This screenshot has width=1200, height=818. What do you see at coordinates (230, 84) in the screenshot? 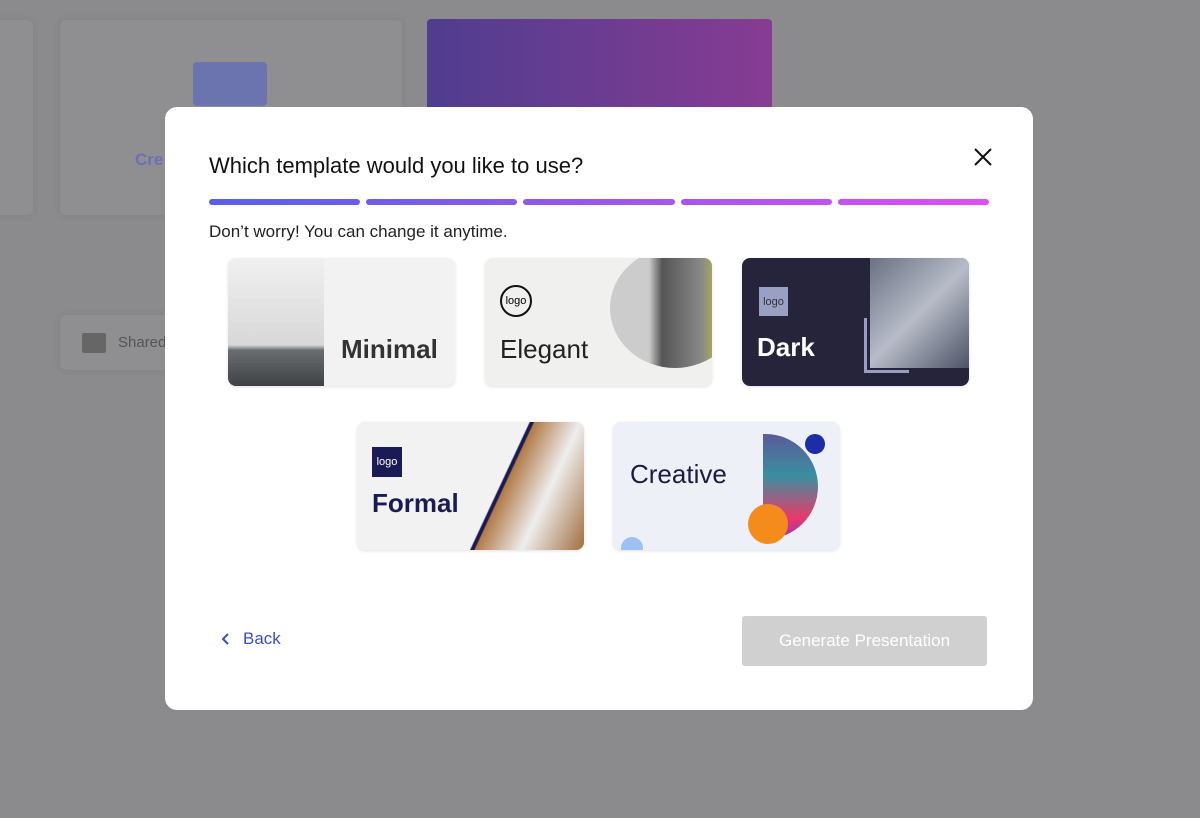
I see `chart-icon` at bounding box center [230, 84].